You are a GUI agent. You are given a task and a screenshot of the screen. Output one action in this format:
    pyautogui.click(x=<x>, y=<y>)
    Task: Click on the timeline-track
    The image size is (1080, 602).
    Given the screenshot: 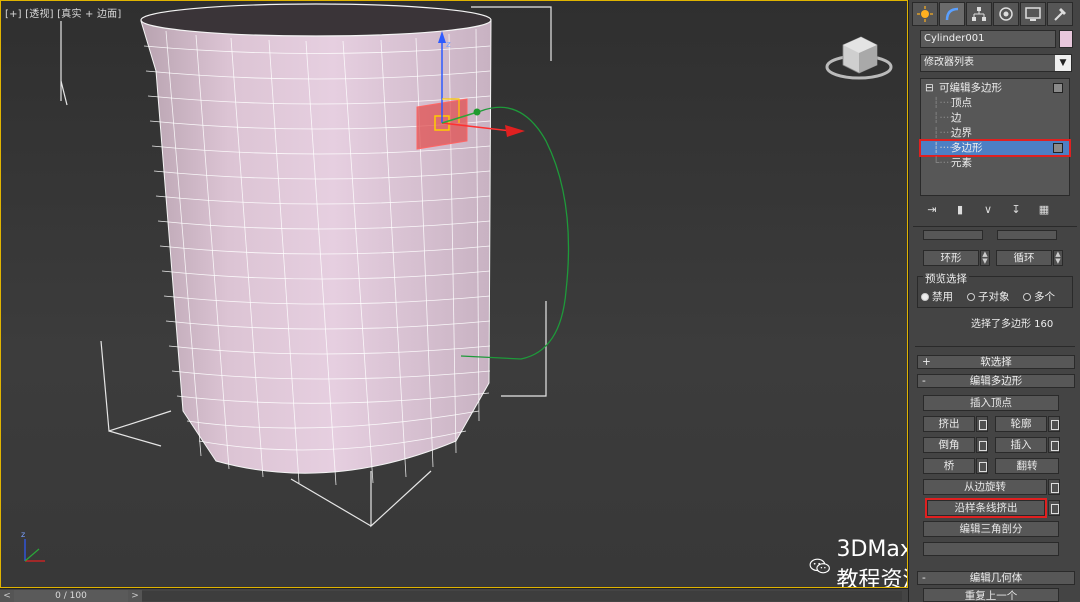 What is the action you would take?
    pyautogui.click(x=522, y=596)
    